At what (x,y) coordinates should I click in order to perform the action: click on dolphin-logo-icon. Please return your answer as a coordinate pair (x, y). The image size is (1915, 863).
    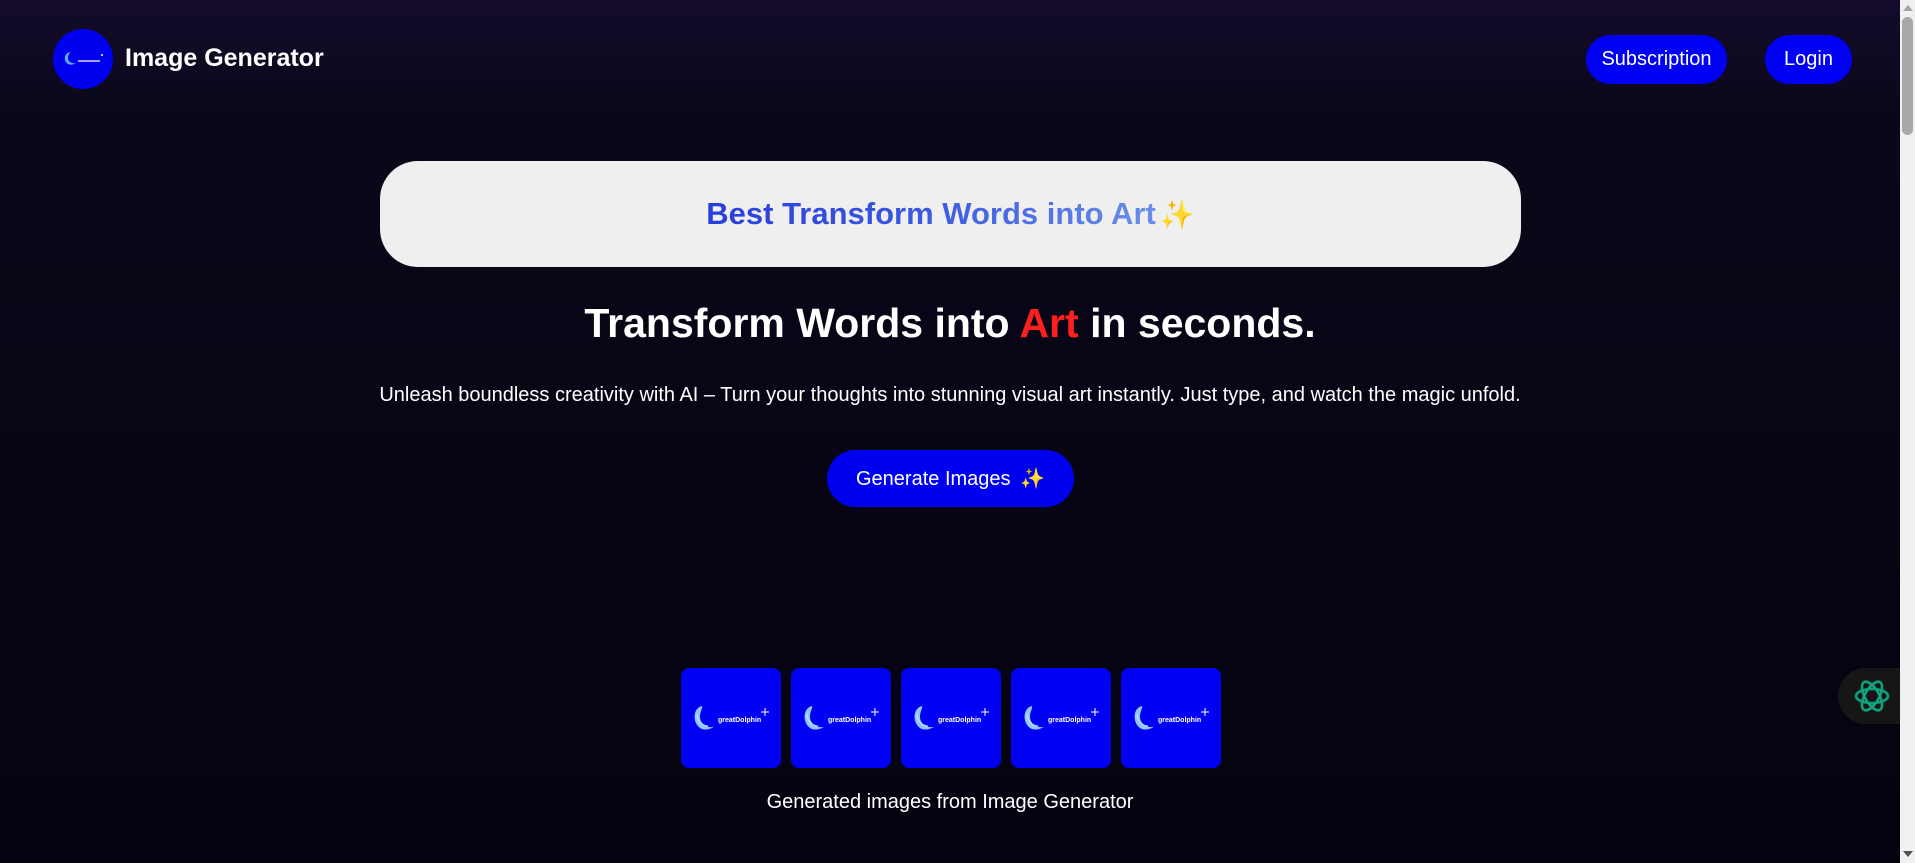
    Looking at the image, I should click on (83, 58).